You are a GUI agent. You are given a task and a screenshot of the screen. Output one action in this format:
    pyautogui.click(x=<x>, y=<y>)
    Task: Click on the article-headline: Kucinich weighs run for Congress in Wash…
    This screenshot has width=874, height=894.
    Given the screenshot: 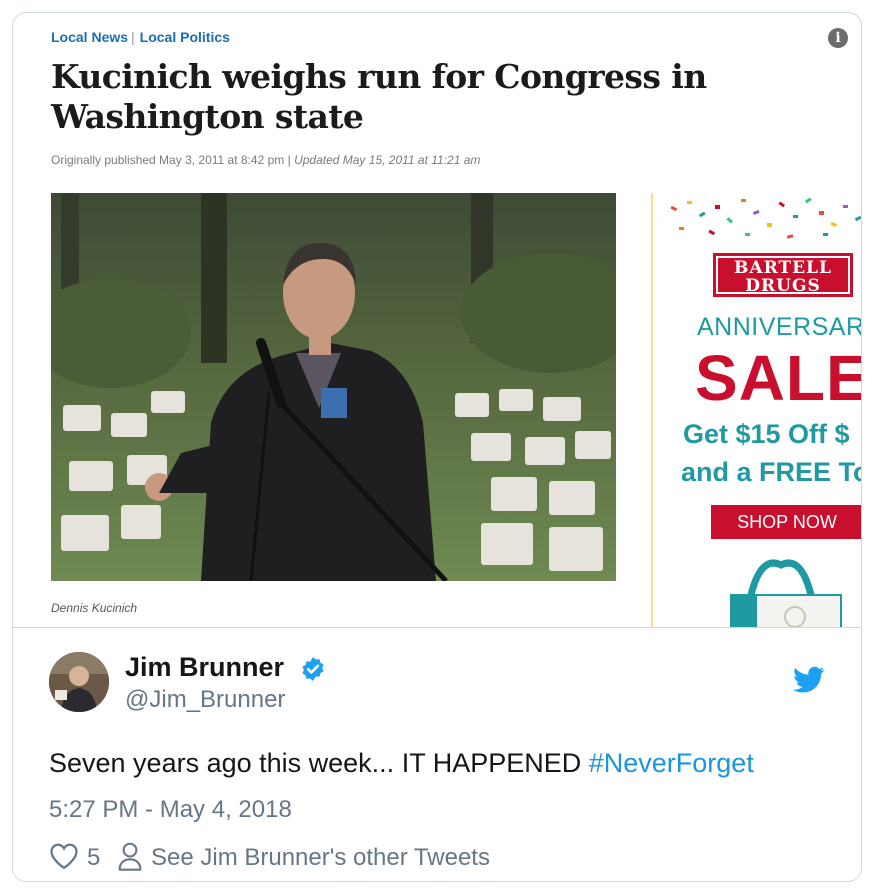 What is the action you would take?
    pyautogui.click(x=456, y=97)
    